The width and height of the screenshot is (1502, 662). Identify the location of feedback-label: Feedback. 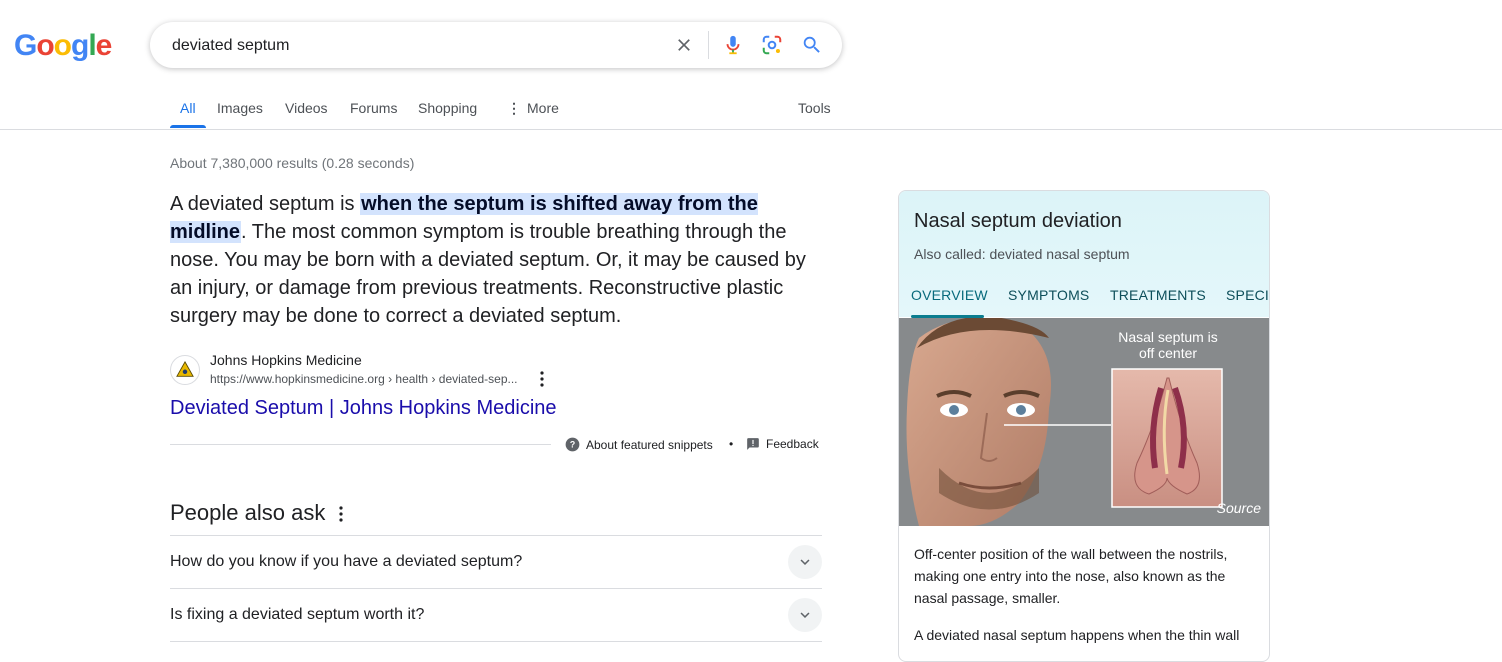
(792, 444).